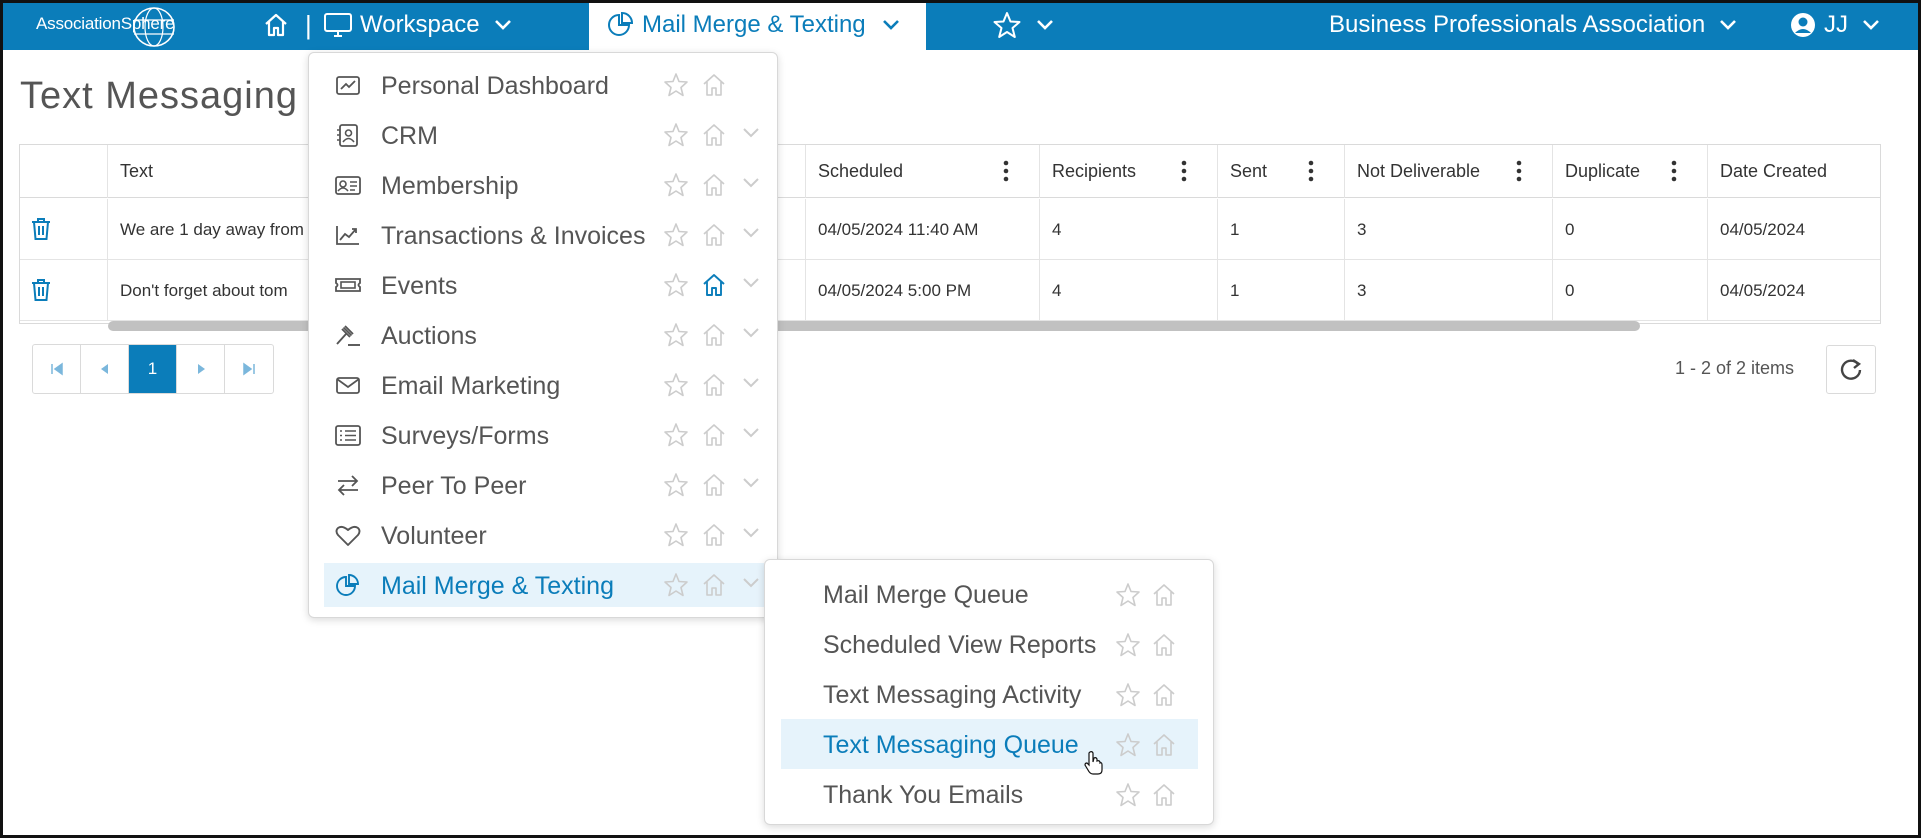  I want to click on column-header-not-deliverable: Not Deliverable, so click(1448, 171).